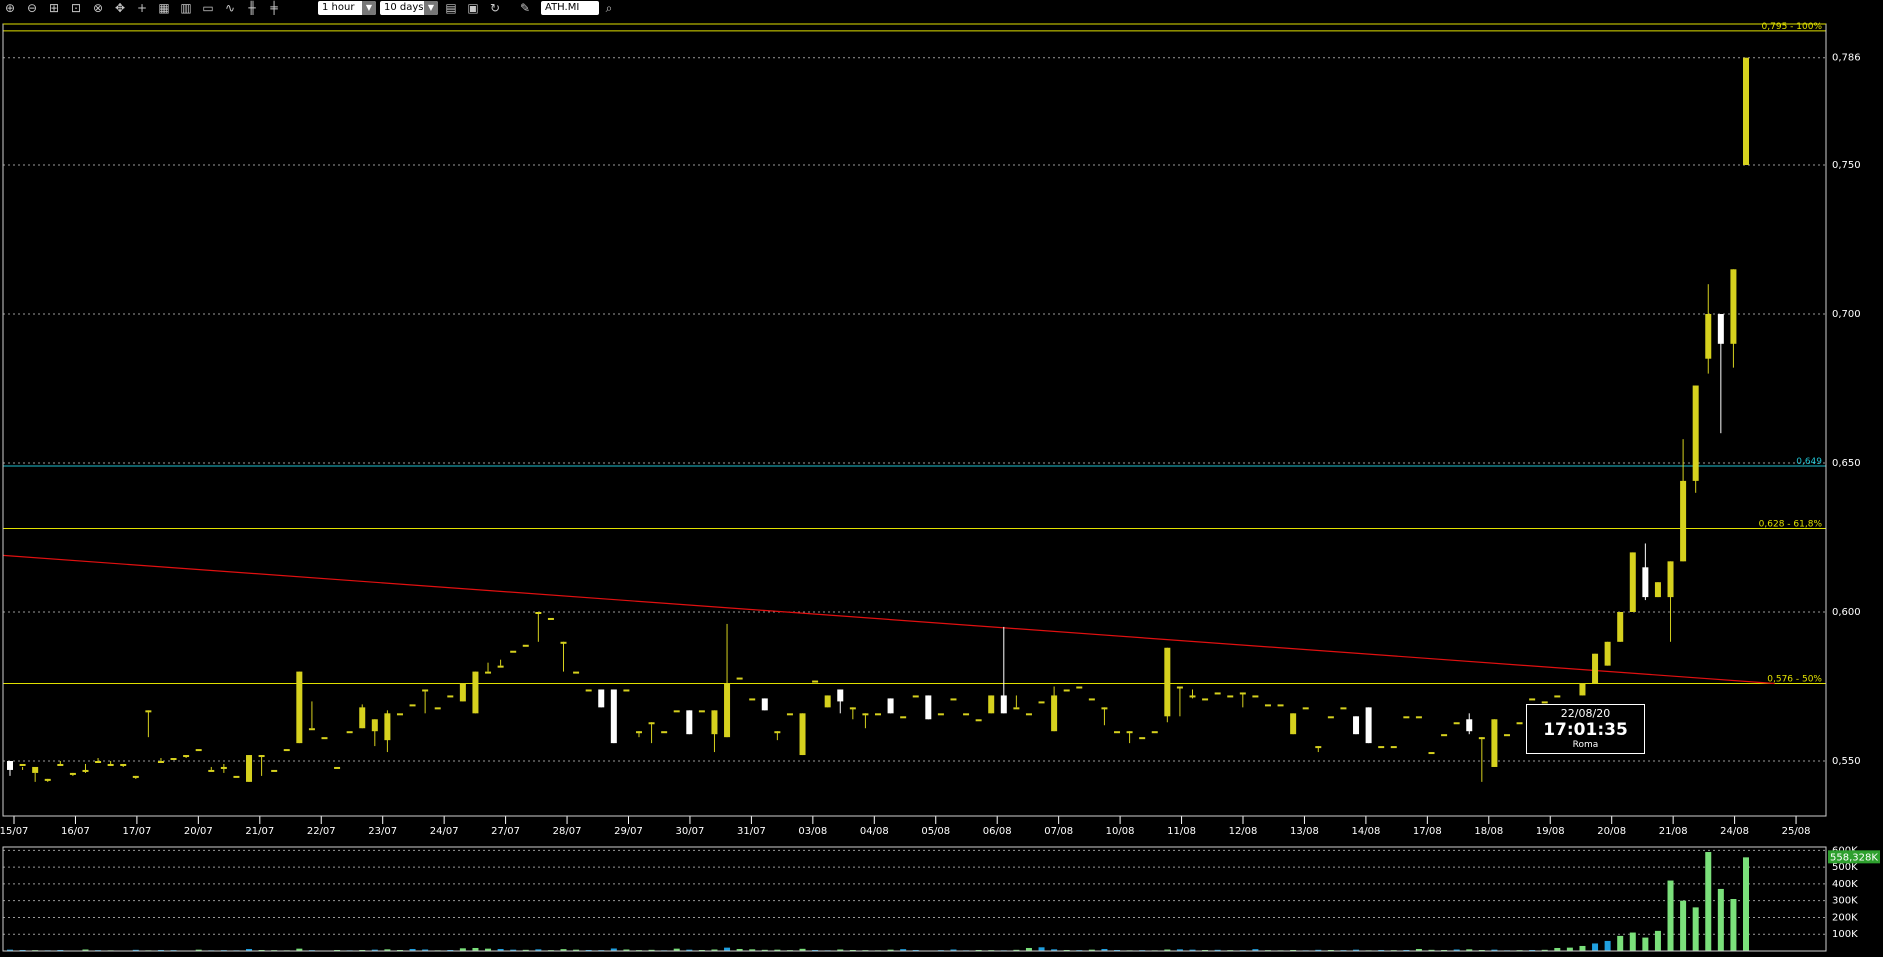 The height and width of the screenshot is (957, 1883). I want to click on time-tick-label: 05/08, so click(935, 831).